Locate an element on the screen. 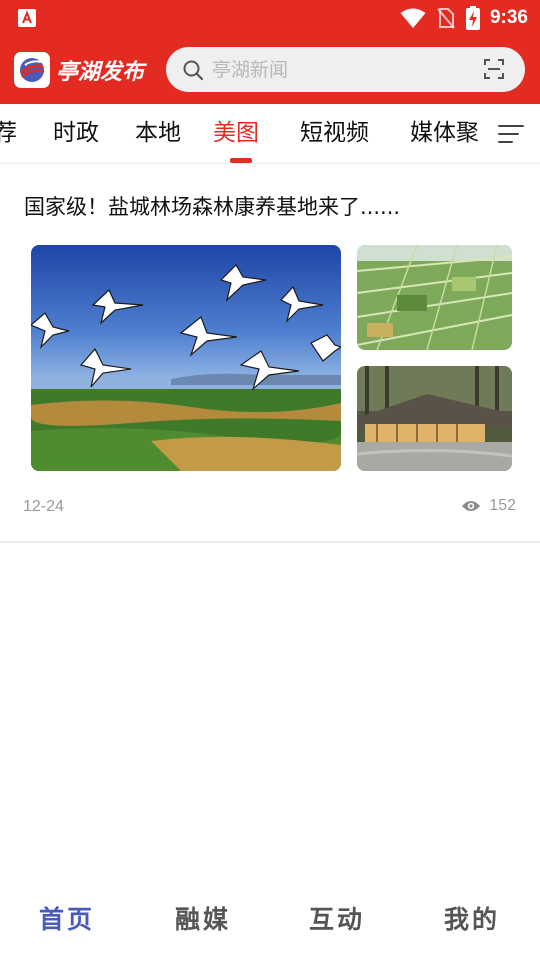 The image size is (540, 960). tab-politics: 时政 is located at coordinates (76, 133).